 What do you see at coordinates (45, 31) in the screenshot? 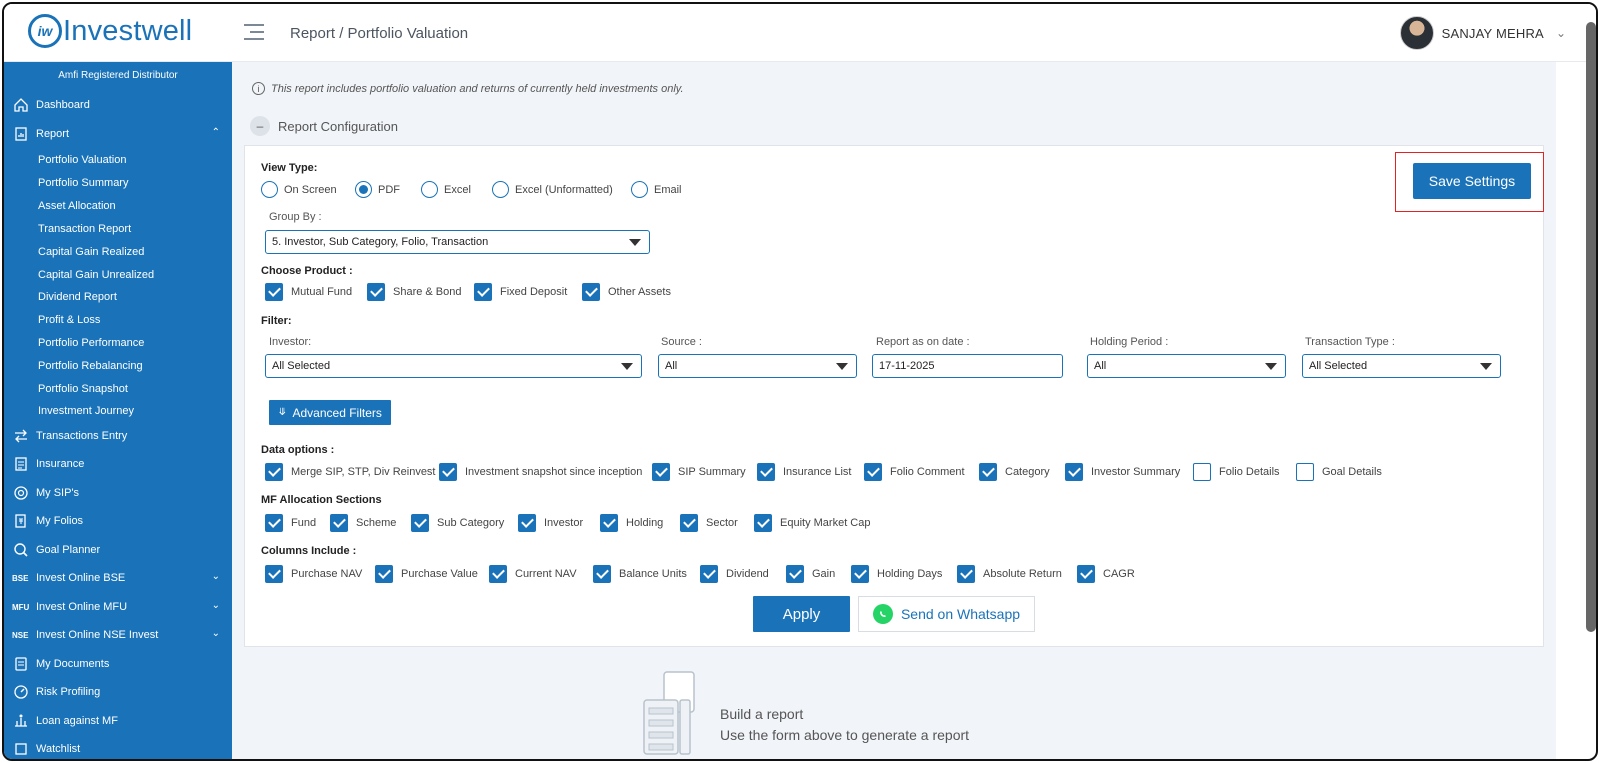
I see `logo-mark-icon: iw` at bounding box center [45, 31].